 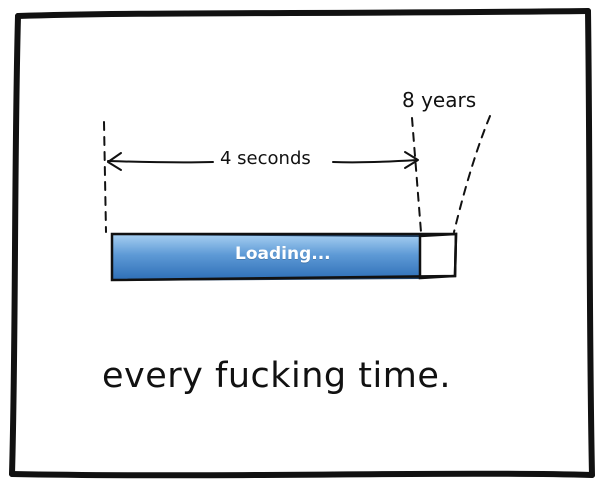 I want to click on right-dashed-guide, so click(x=472, y=174).